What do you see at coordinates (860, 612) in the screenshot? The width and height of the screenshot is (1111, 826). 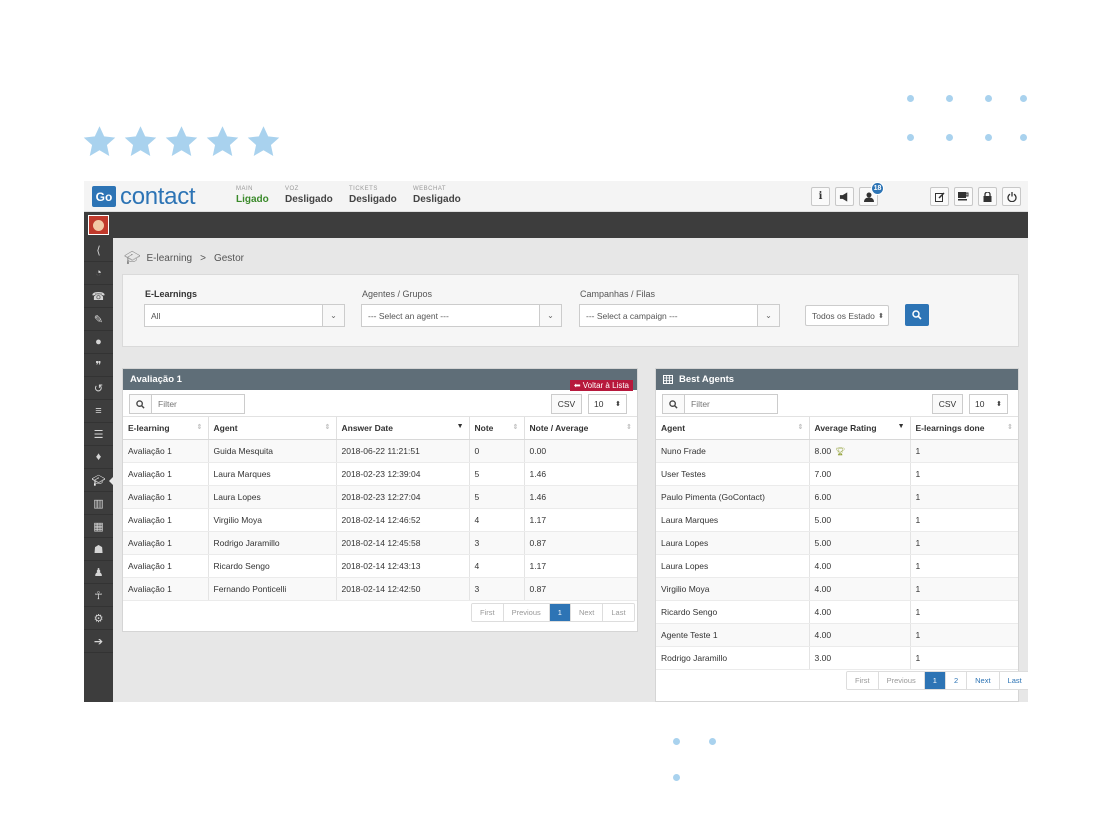 I see `table-cell: 4.00` at bounding box center [860, 612].